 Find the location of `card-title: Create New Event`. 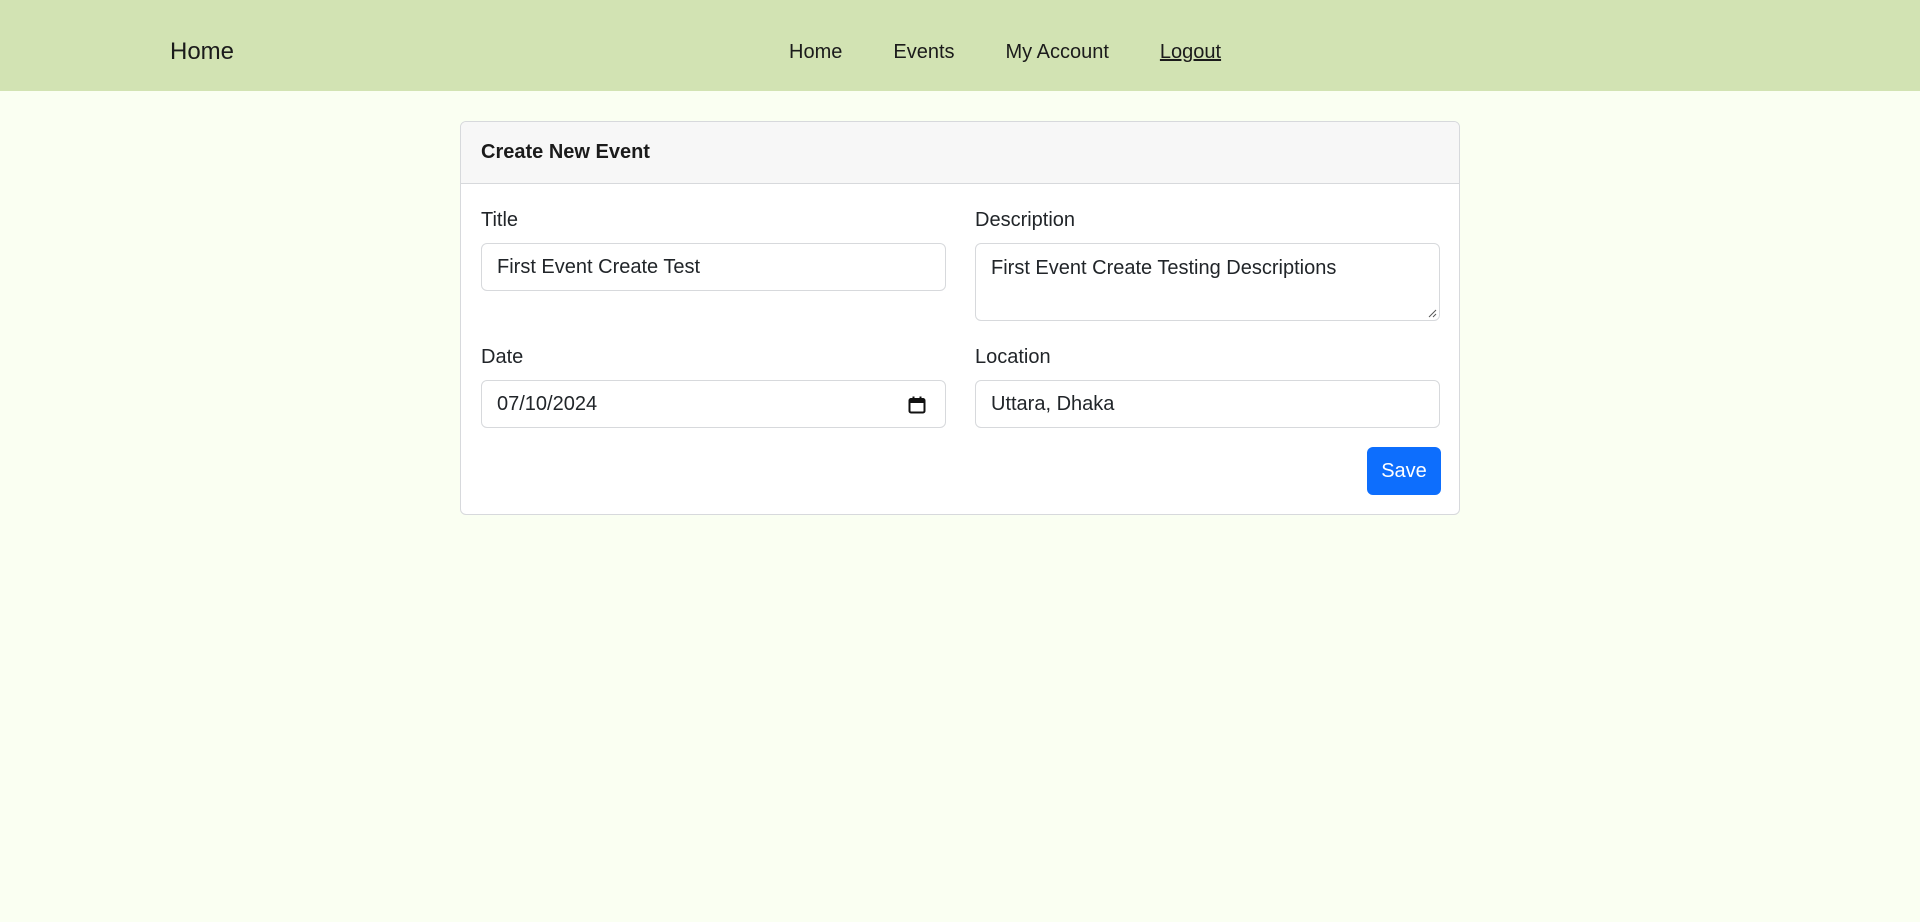

card-title: Create New Event is located at coordinates (565, 152).